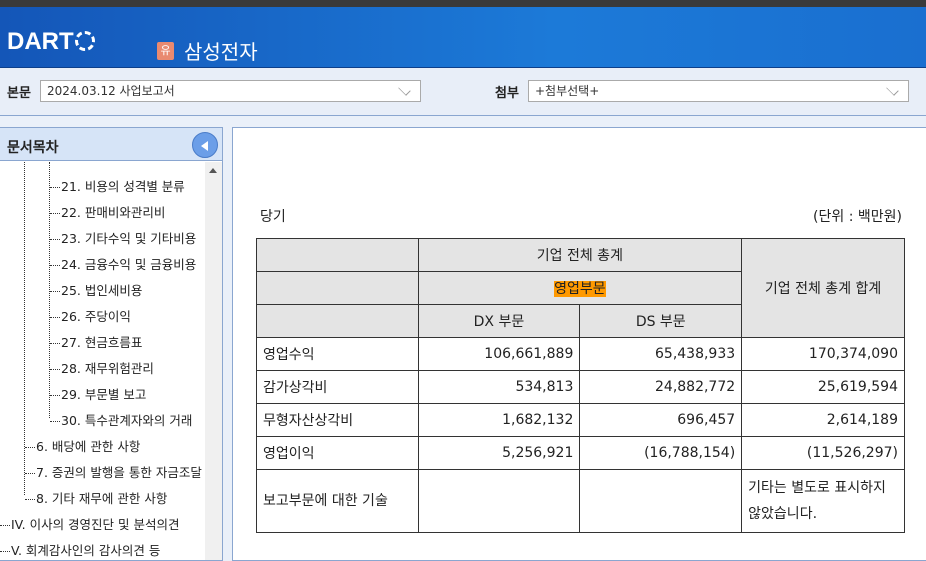  I want to click on sum-cell: 기타는 별도로 표시하지 않았습니다., so click(823, 501).